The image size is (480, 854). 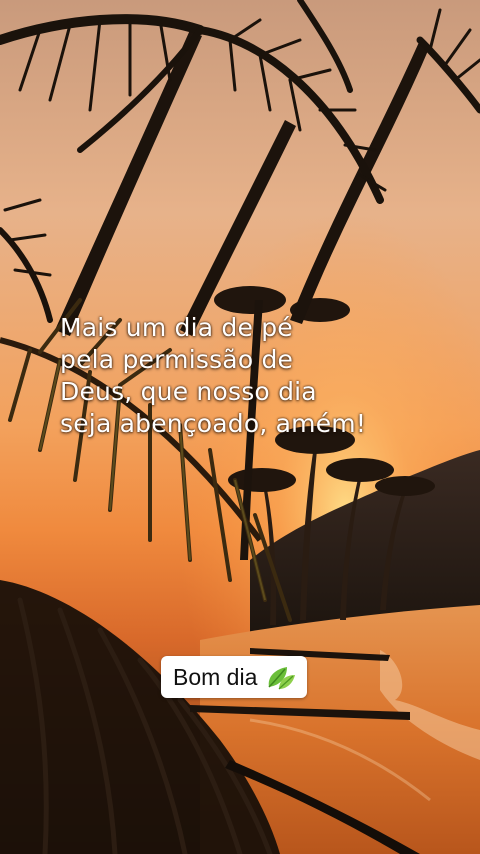 What do you see at coordinates (188, 391) in the screenshot?
I see `quote-line: Deus, que nosso dia` at bounding box center [188, 391].